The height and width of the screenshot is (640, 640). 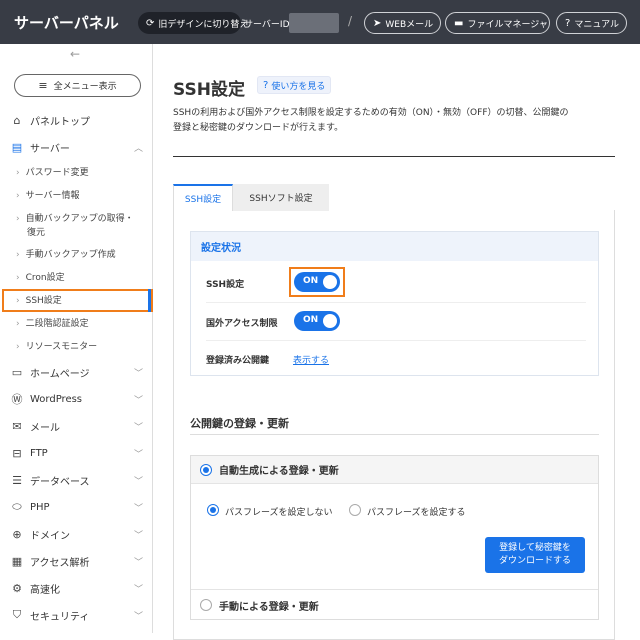 What do you see at coordinates (281, 197) in the screenshot?
I see `tab-ssh-software: SSHソフト設定` at bounding box center [281, 197].